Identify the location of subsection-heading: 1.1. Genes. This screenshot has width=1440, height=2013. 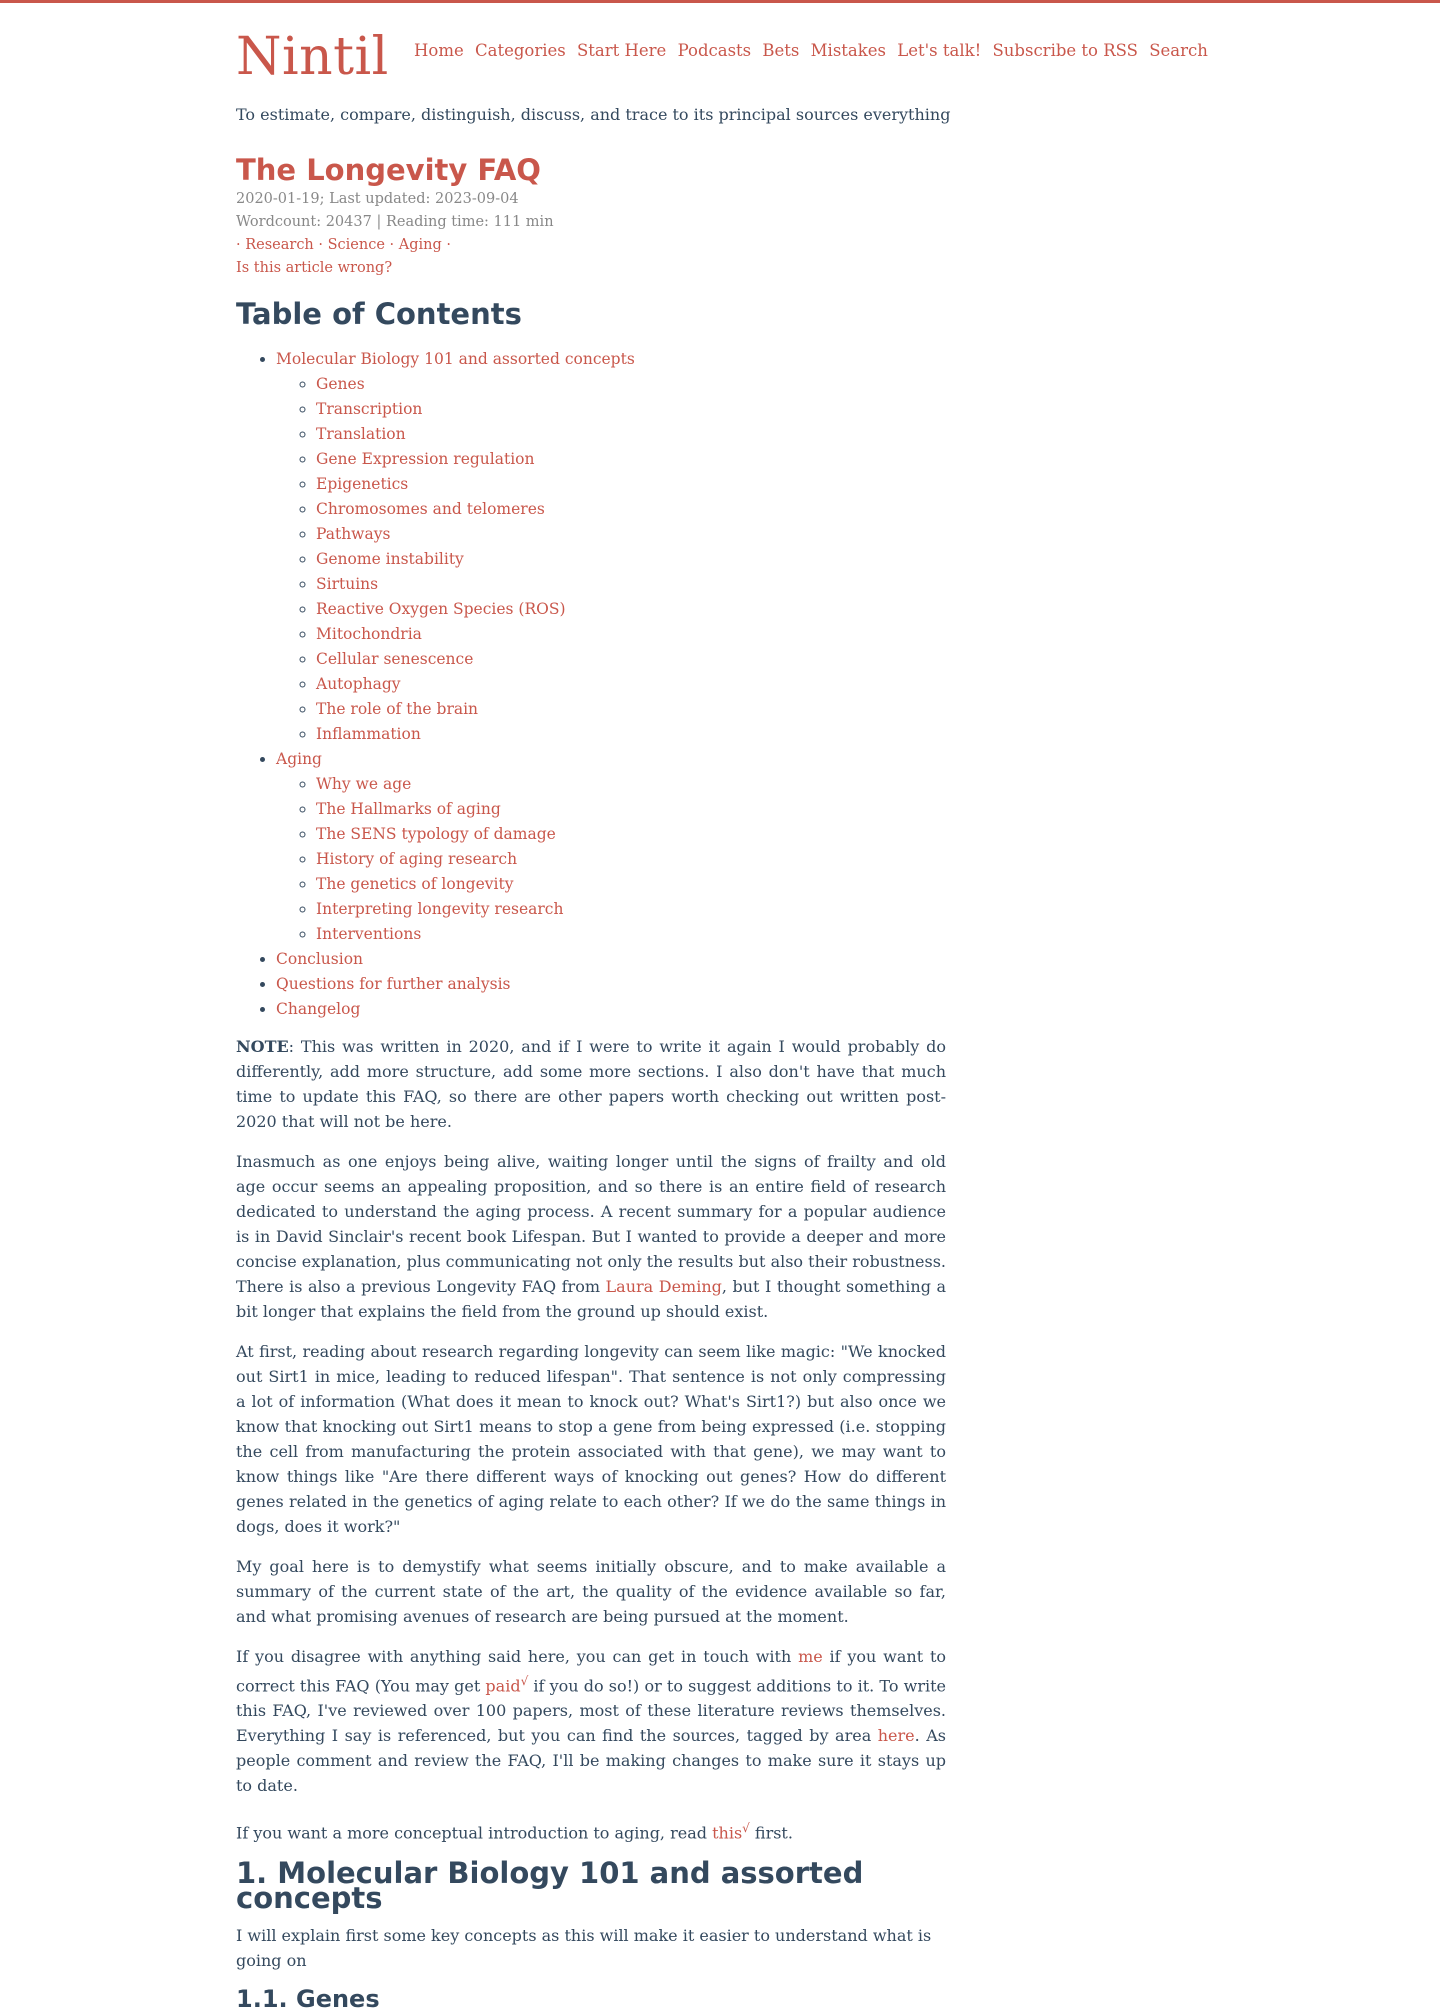
(308, 1998).